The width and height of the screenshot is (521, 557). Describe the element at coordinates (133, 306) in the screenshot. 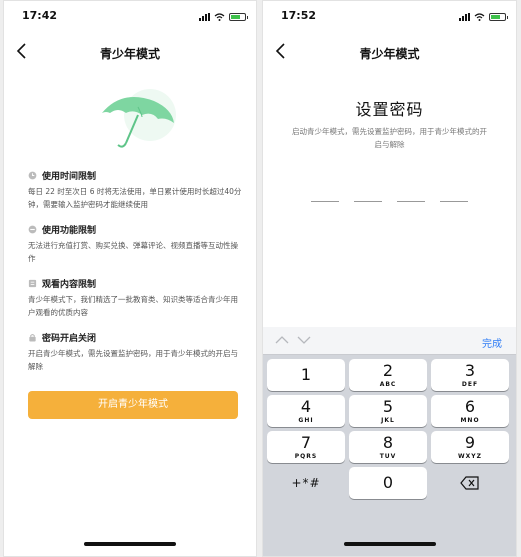

I see `section-body: 青少年模式下，我们精选了一批教育类、知识类等适合青少年用户观看的优质内容` at that location.